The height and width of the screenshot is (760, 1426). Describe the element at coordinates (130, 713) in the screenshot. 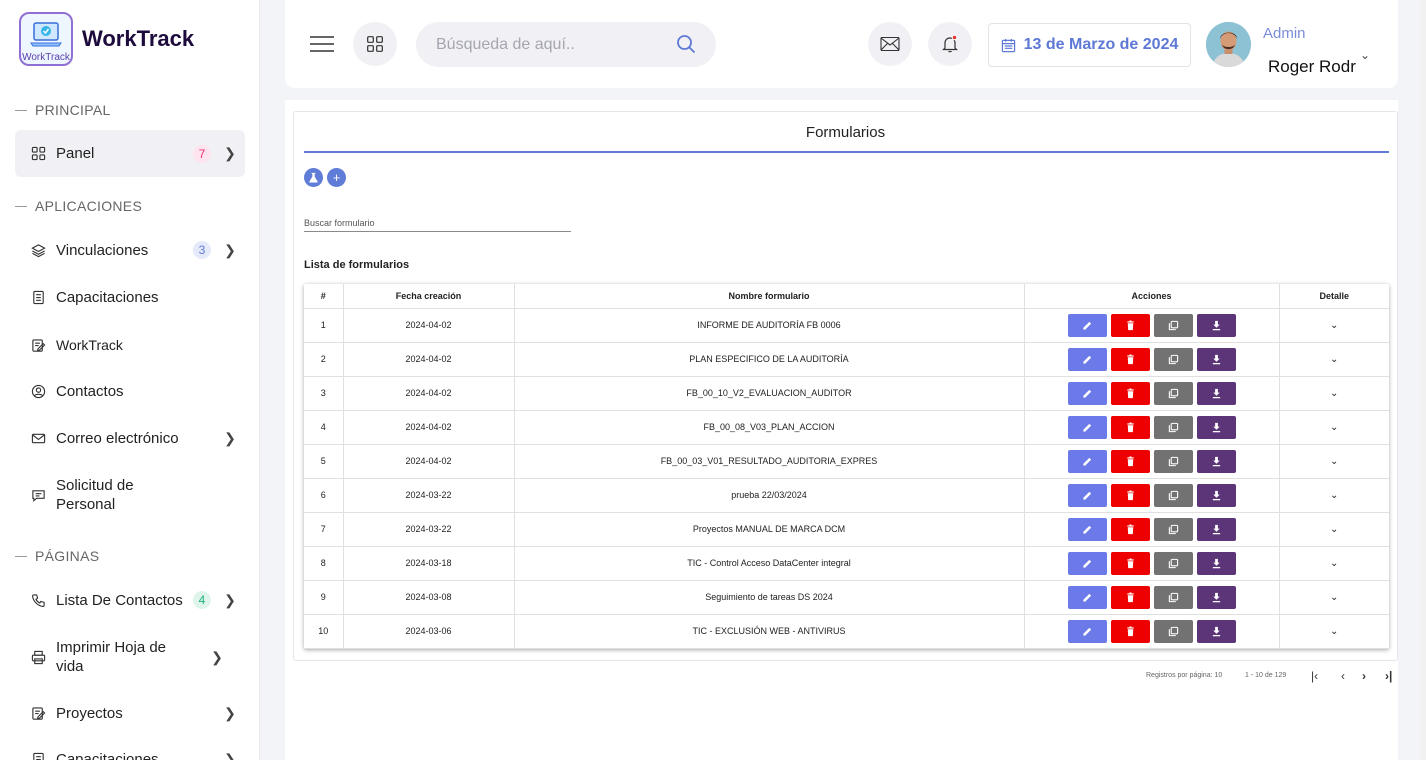

I see `sidebar-item-proyectos: Proyectos ❯` at that location.